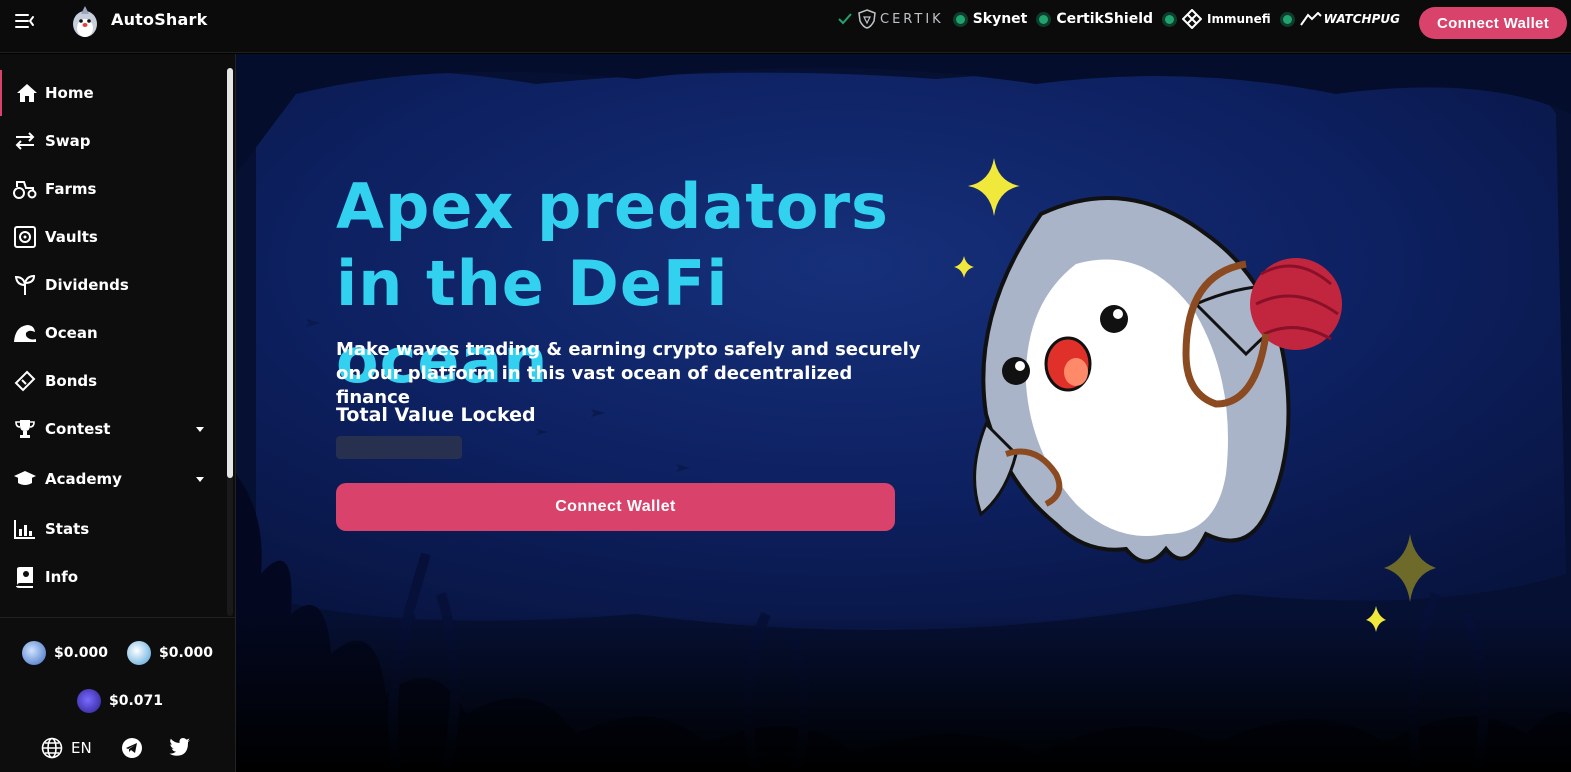  I want to click on wave-icon, so click(25, 333).